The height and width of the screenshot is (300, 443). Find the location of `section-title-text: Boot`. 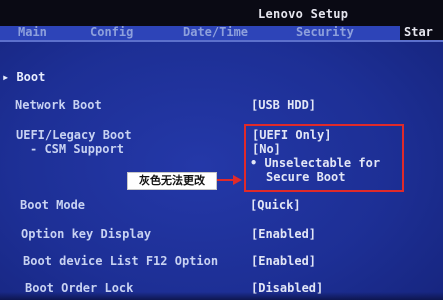

section-title-text: Boot is located at coordinates (31, 77).